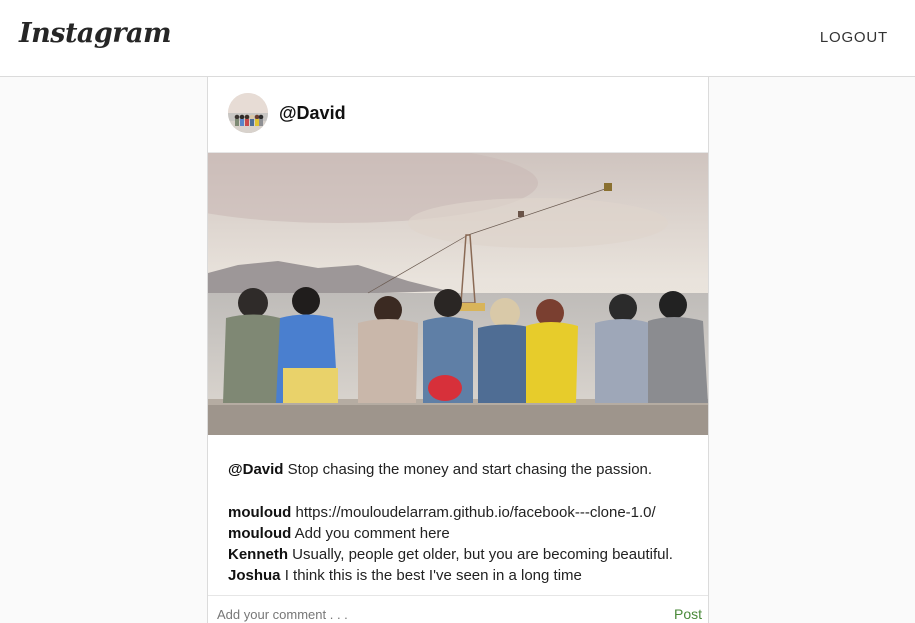 The width and height of the screenshot is (915, 623). I want to click on comment-text: Add you comment here, so click(372, 533).